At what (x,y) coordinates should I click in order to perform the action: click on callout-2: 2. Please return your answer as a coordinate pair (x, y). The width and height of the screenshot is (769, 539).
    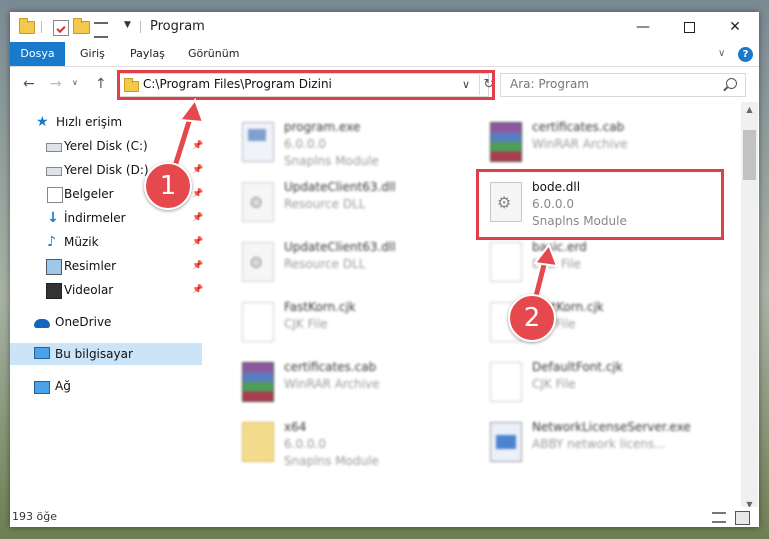
    Looking at the image, I should click on (532, 318).